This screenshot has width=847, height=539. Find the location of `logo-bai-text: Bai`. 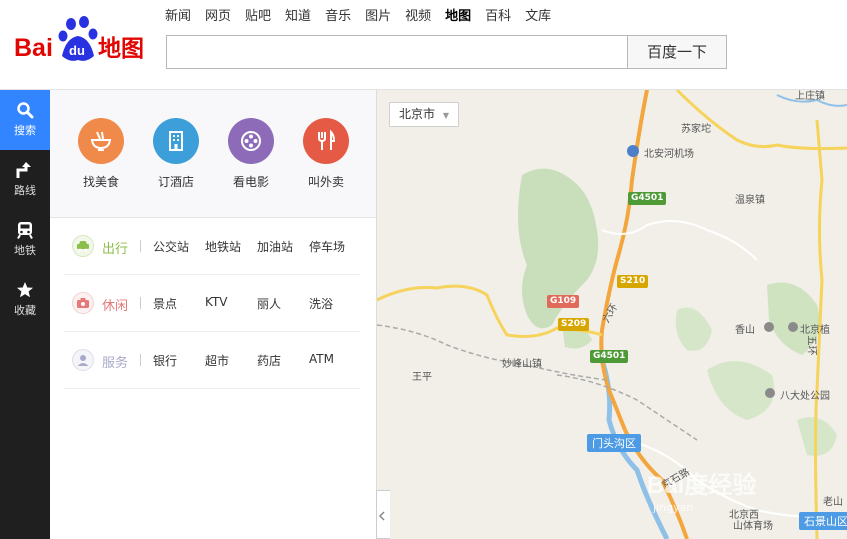

logo-bai-text: Bai is located at coordinates (33, 48).